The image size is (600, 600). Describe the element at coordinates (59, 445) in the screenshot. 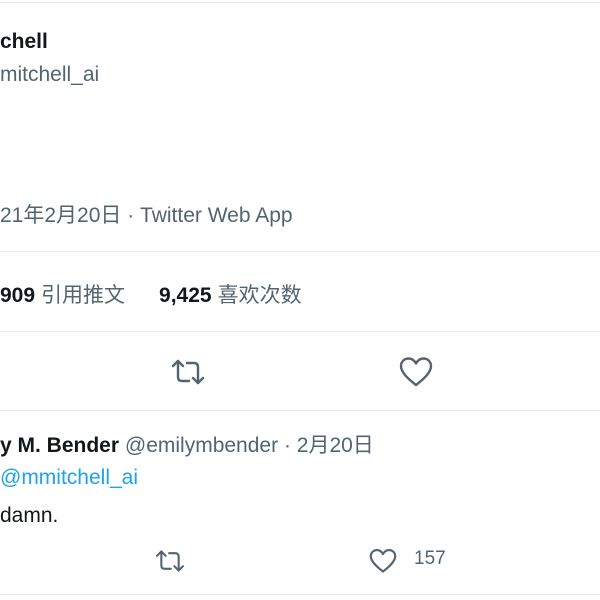

I see `reply-author-name: y M. Bender` at that location.